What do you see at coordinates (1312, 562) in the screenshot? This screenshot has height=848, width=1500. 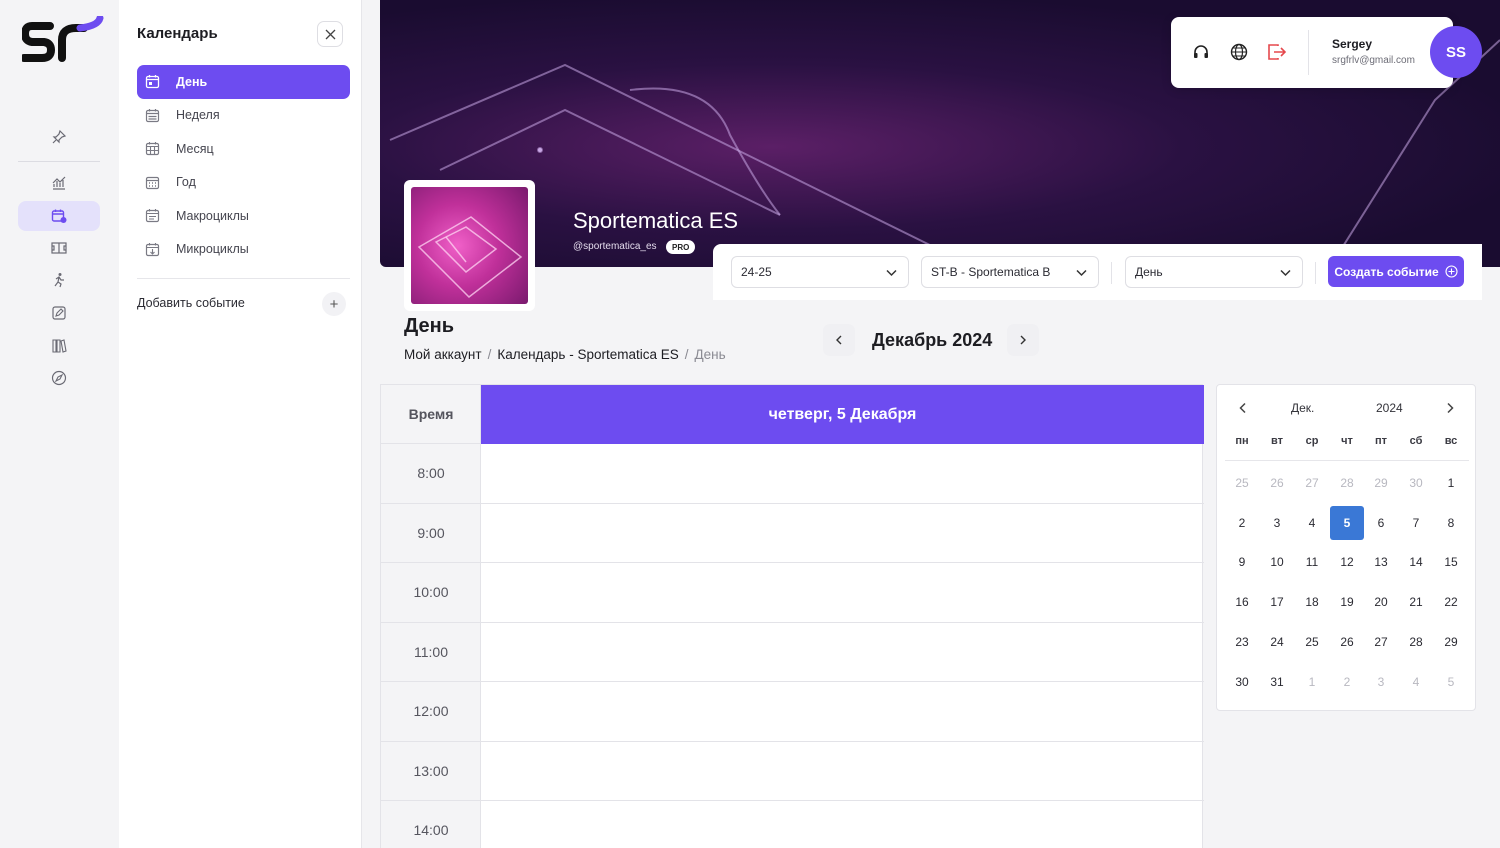 I see `day-cell: 11` at bounding box center [1312, 562].